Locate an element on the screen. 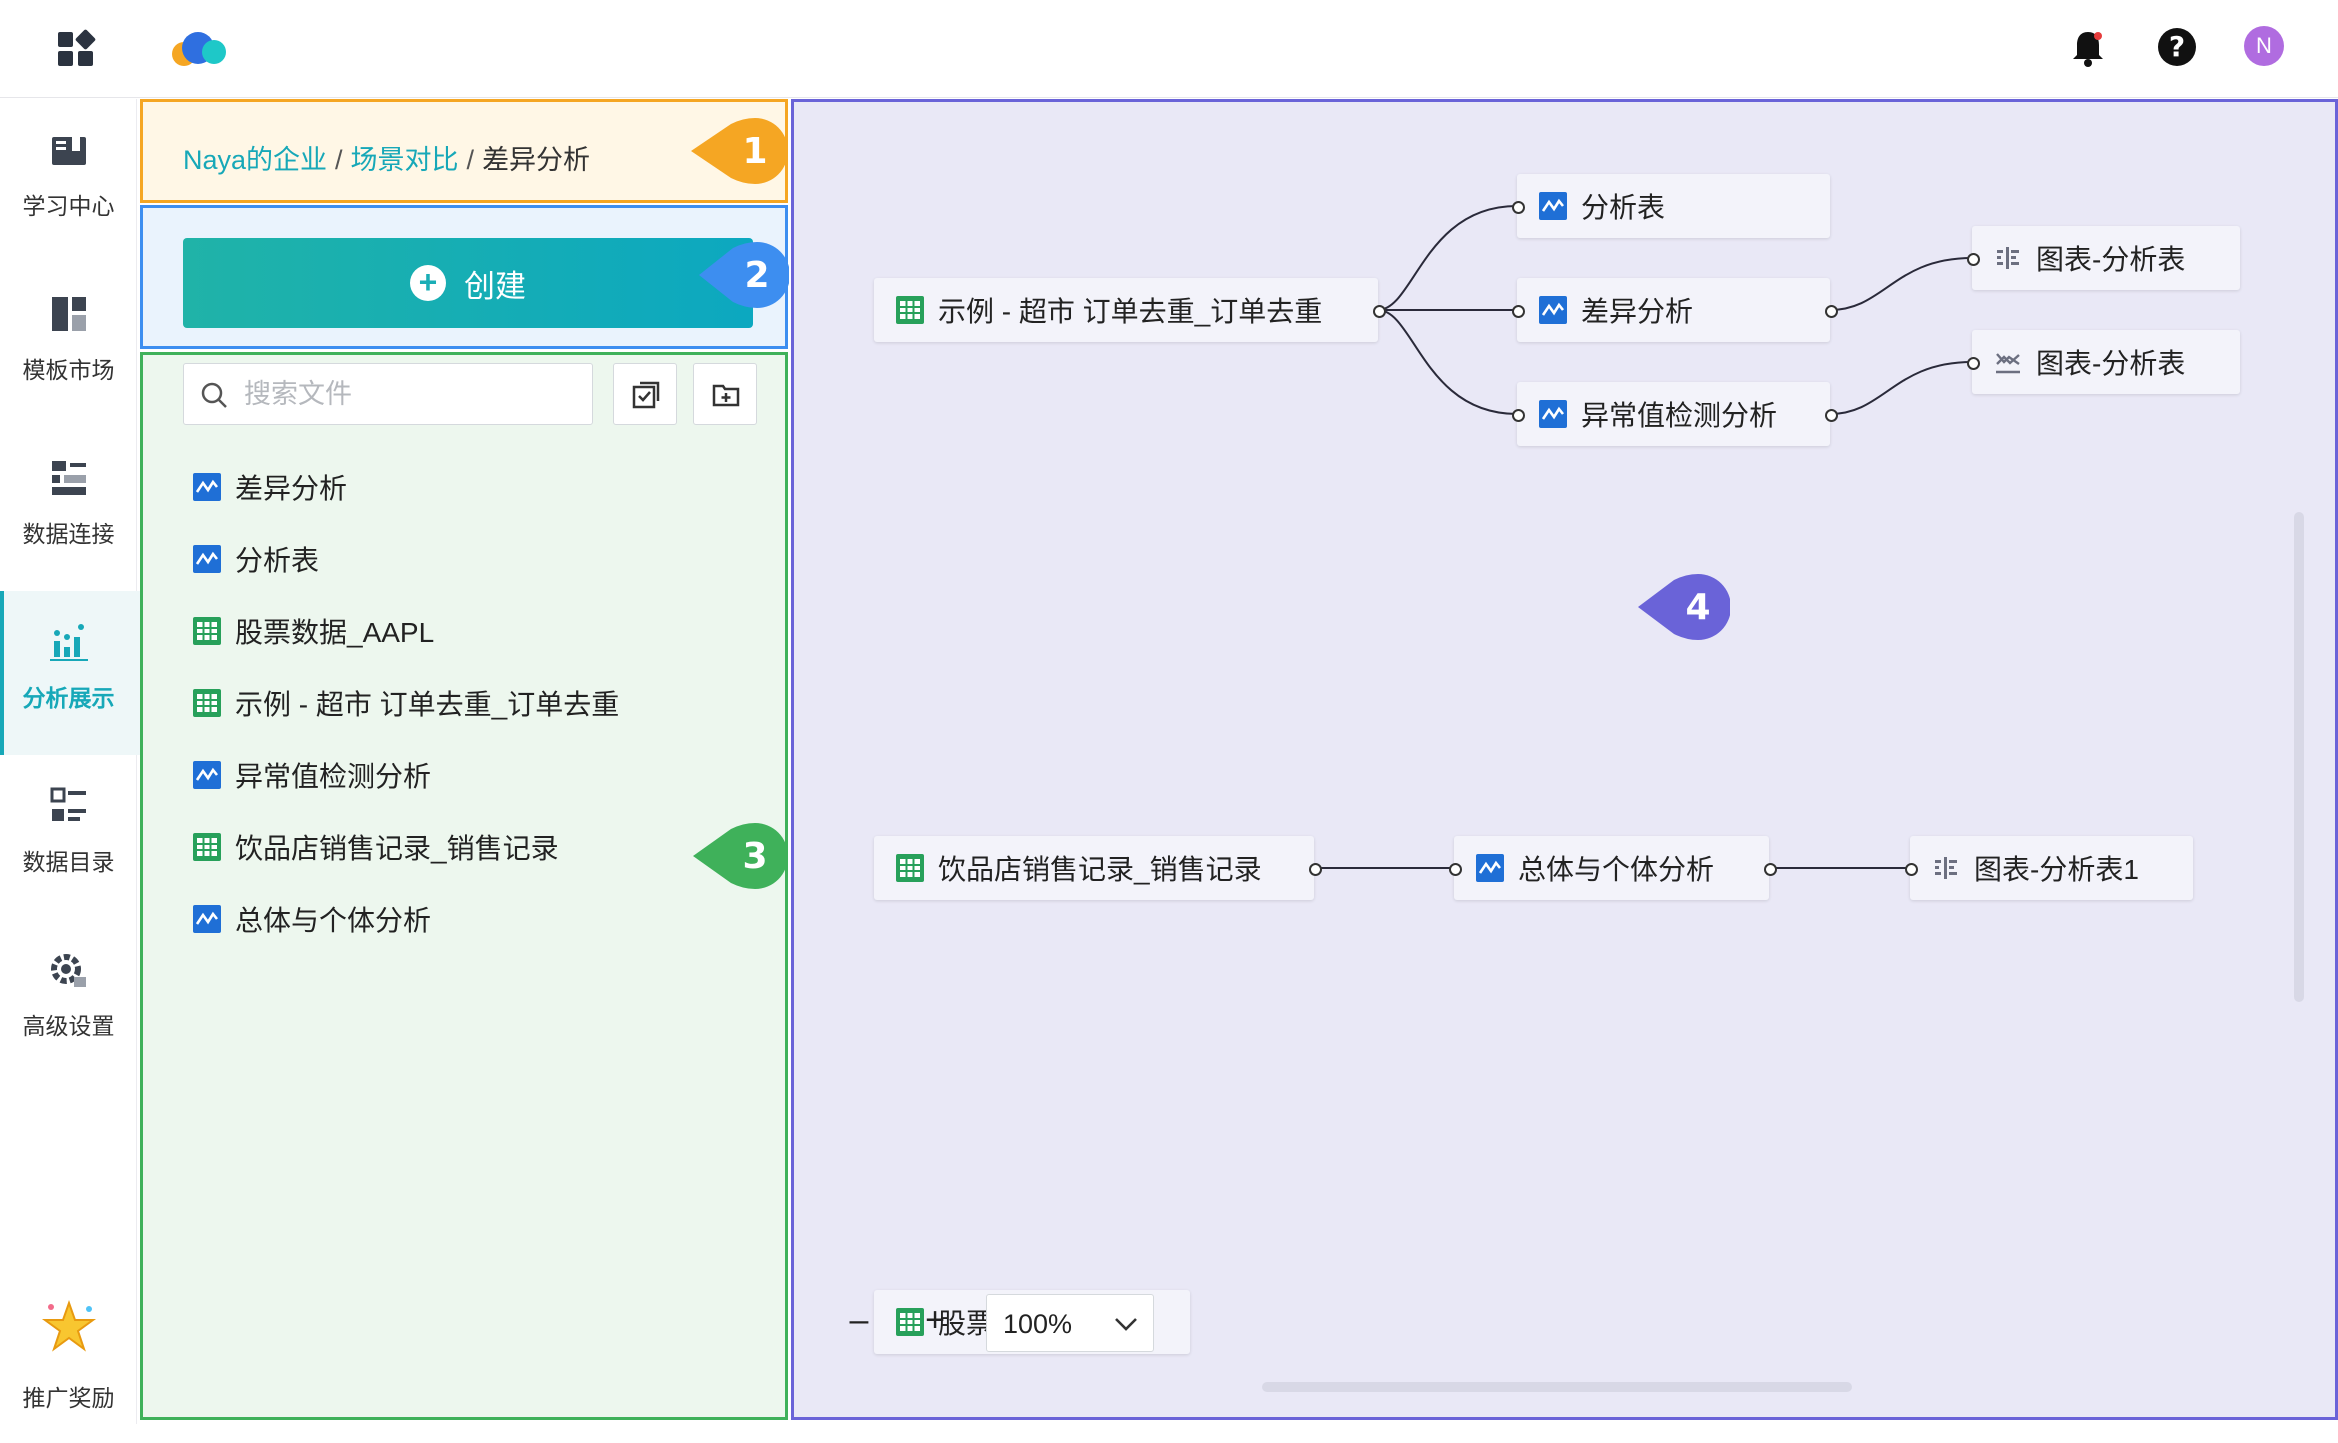 The height and width of the screenshot is (1443, 2338). file-item: 总体与个体分析 is located at coordinates (312, 919).